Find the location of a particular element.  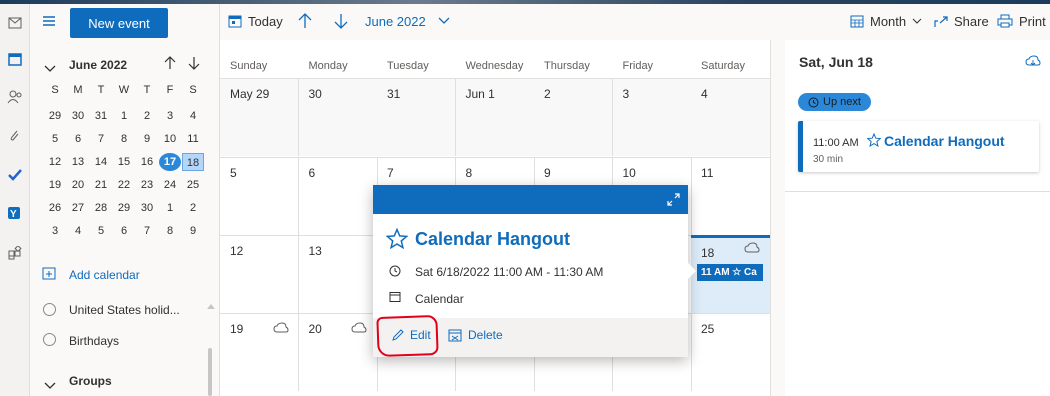

add-calendar-link: Add calendar is located at coordinates (104, 275).